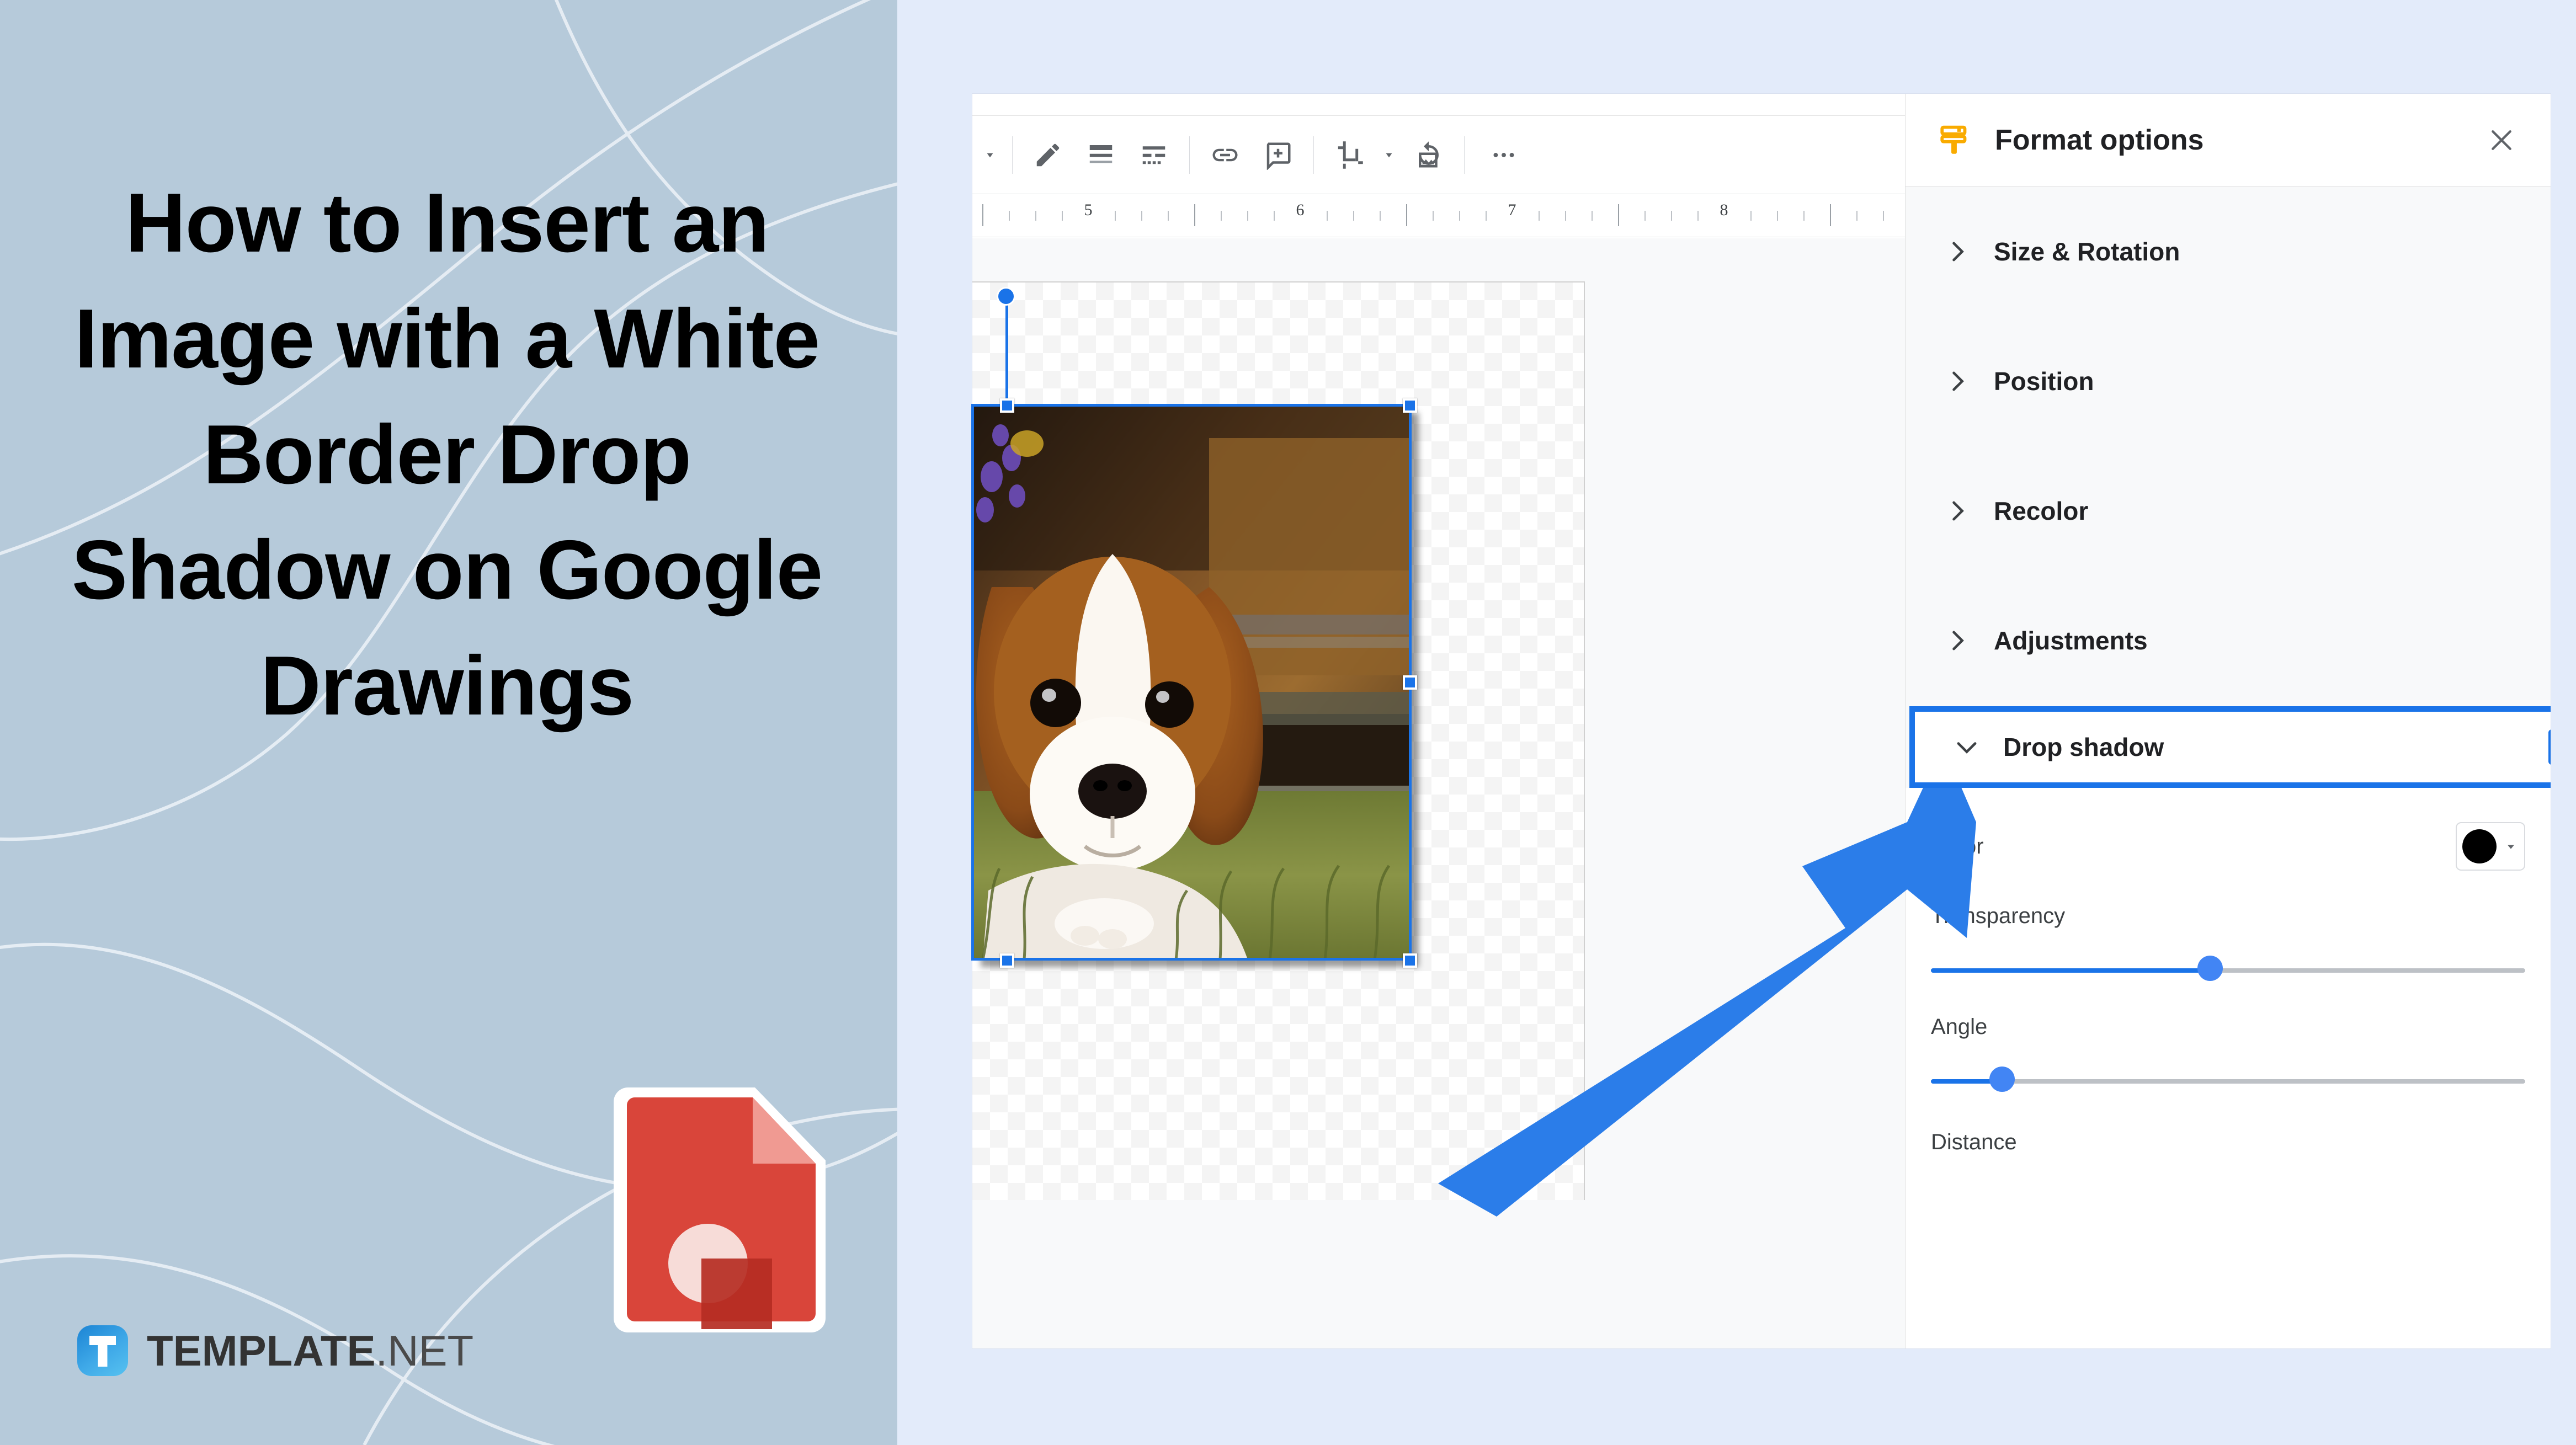 This screenshot has width=2576, height=1445. What do you see at coordinates (2041, 510) in the screenshot?
I see `section-label: Recolor` at bounding box center [2041, 510].